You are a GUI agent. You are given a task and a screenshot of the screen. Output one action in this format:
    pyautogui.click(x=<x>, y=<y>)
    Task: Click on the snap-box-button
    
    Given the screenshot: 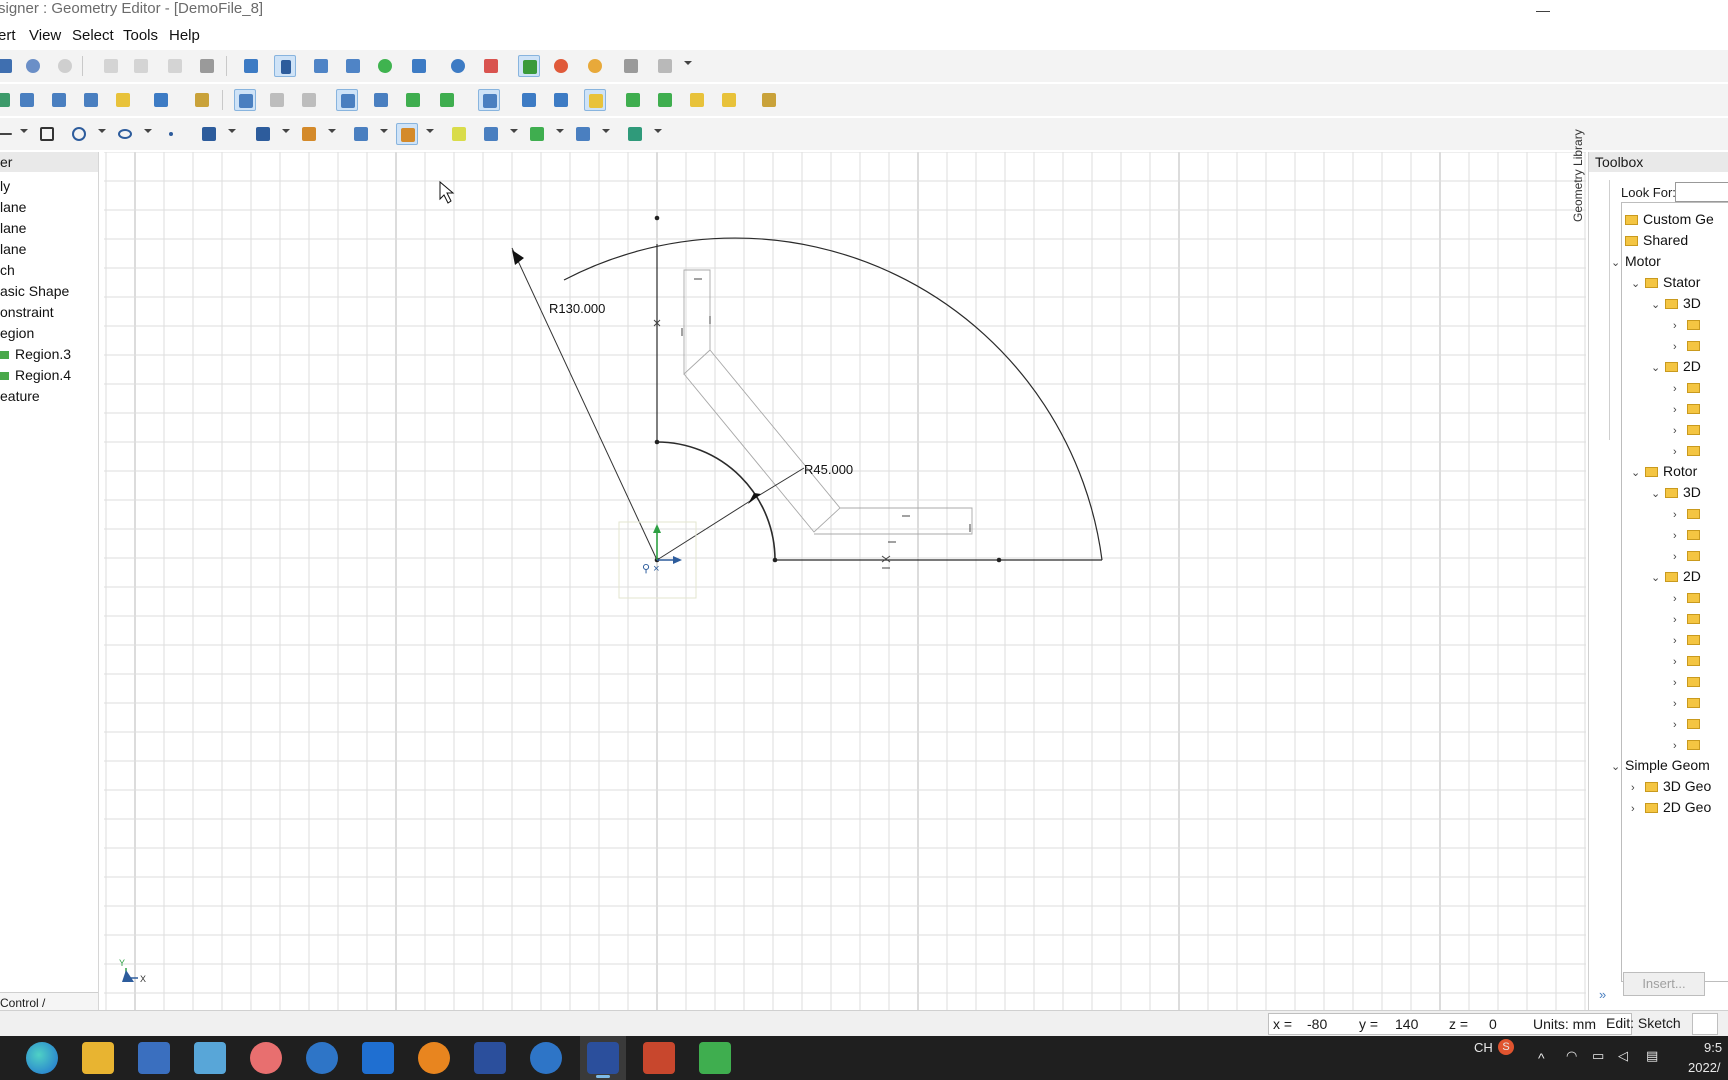 What is the action you would take?
    pyautogui.click(x=529, y=66)
    